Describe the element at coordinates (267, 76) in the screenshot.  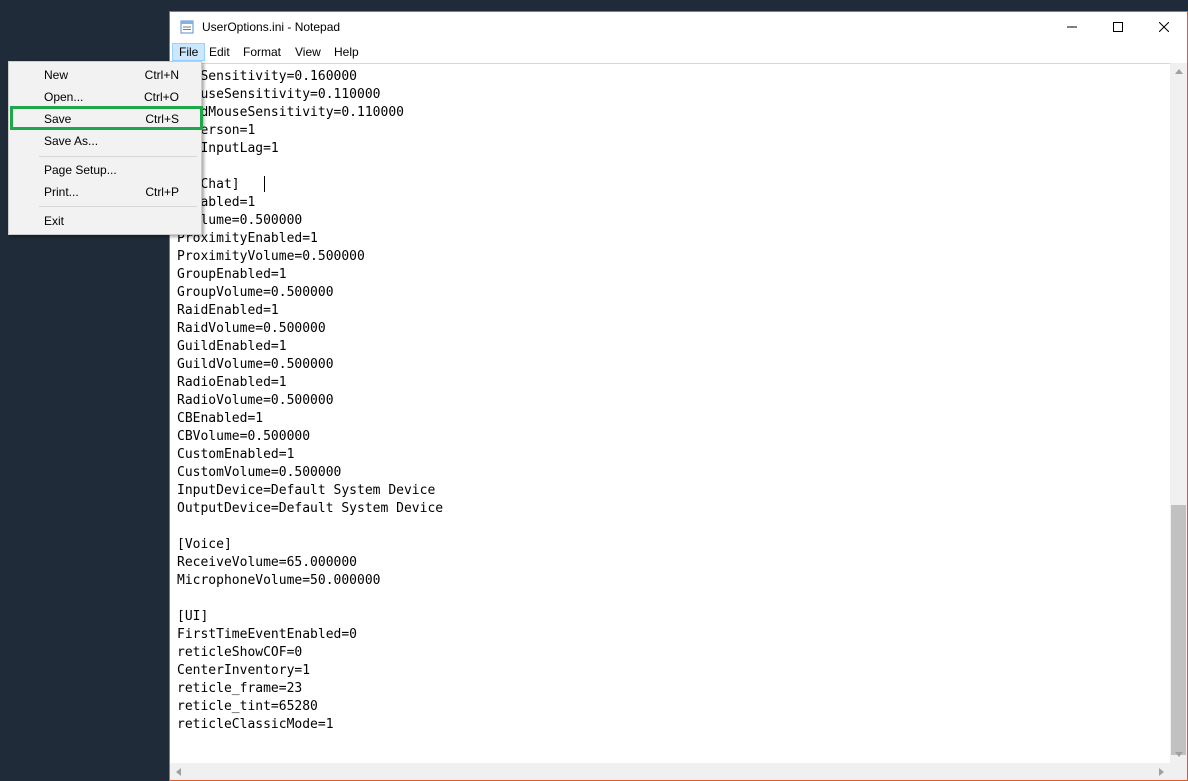
I see `text-line: useSensitivity=0.160000` at that location.